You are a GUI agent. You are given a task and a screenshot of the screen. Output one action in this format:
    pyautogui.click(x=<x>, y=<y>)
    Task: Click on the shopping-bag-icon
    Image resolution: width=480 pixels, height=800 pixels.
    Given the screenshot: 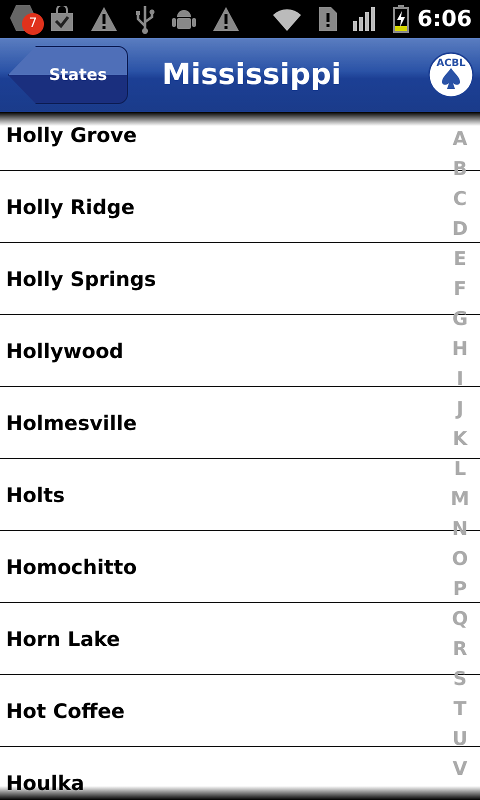 What is the action you would take?
    pyautogui.click(x=62, y=19)
    